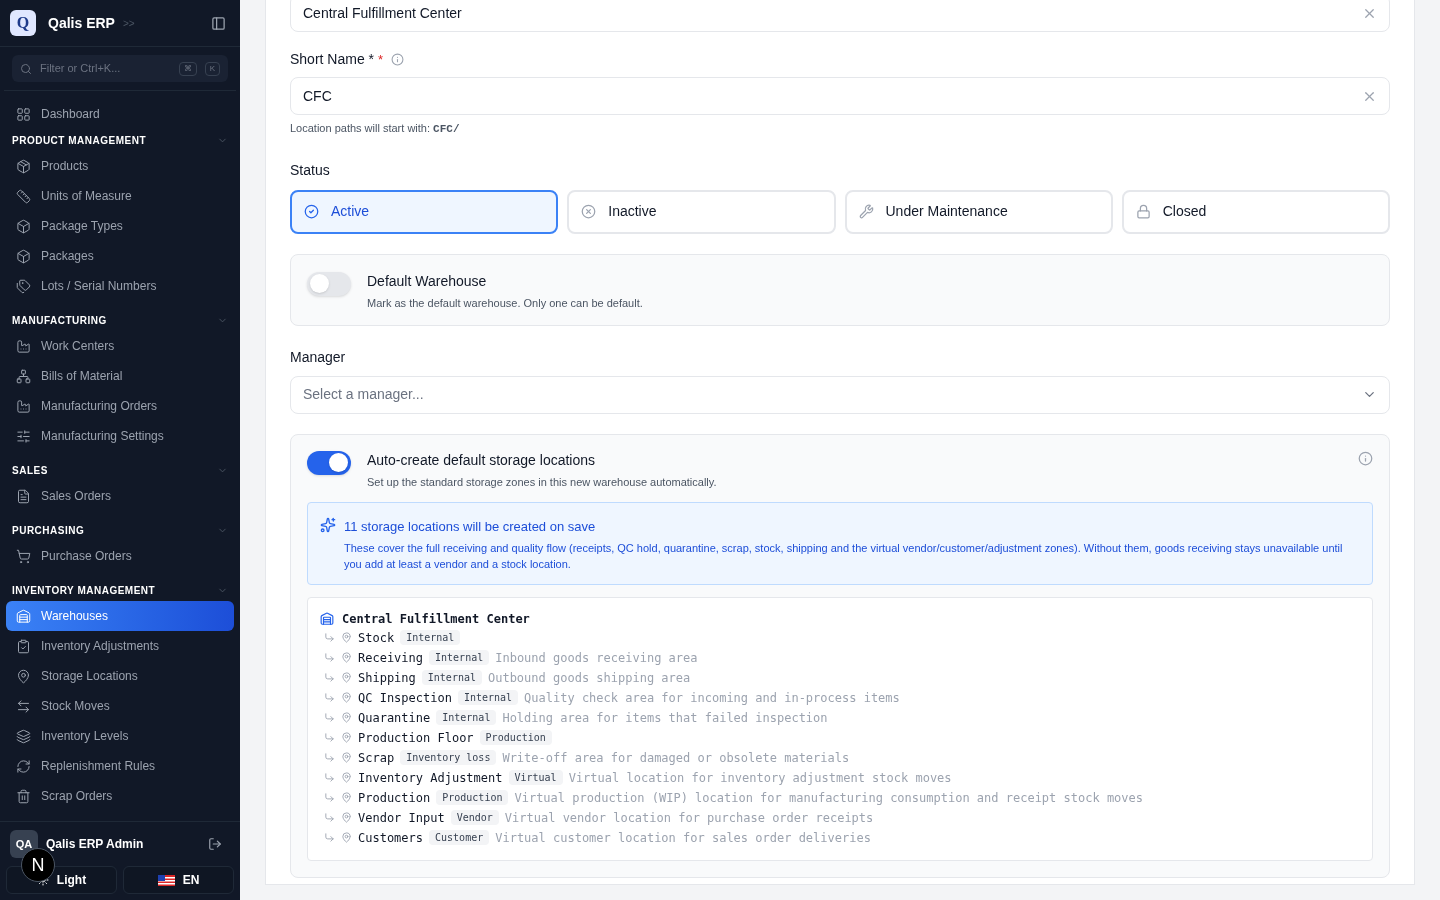 This screenshot has width=1440, height=900. I want to click on short-name-field: CFC, so click(840, 96).